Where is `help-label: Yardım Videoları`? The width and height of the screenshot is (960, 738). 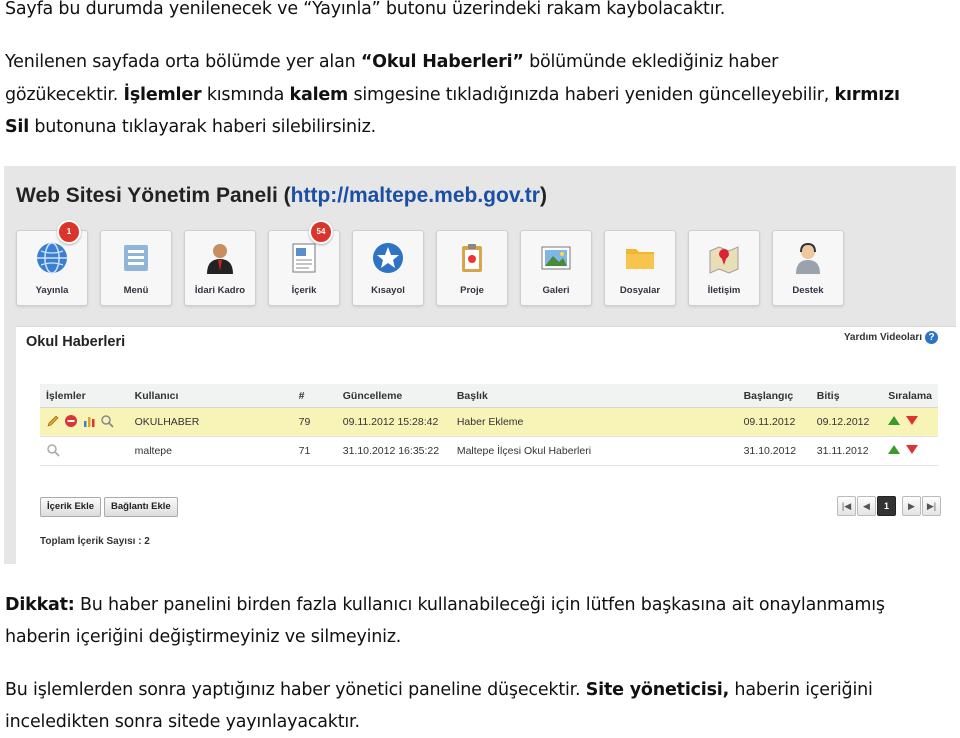
help-label: Yardım Videoları is located at coordinates (882, 338).